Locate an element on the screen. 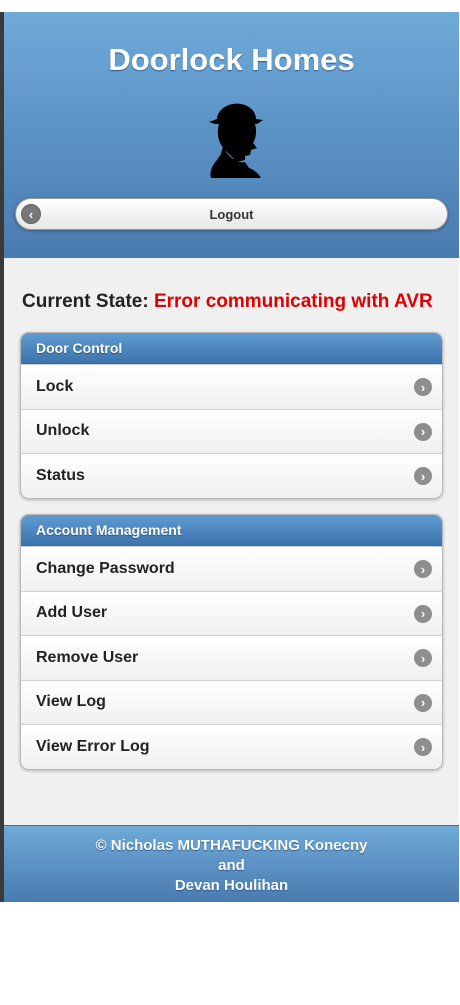 The height and width of the screenshot is (1005, 460). menu-item-label: Unlock is located at coordinates (63, 431).